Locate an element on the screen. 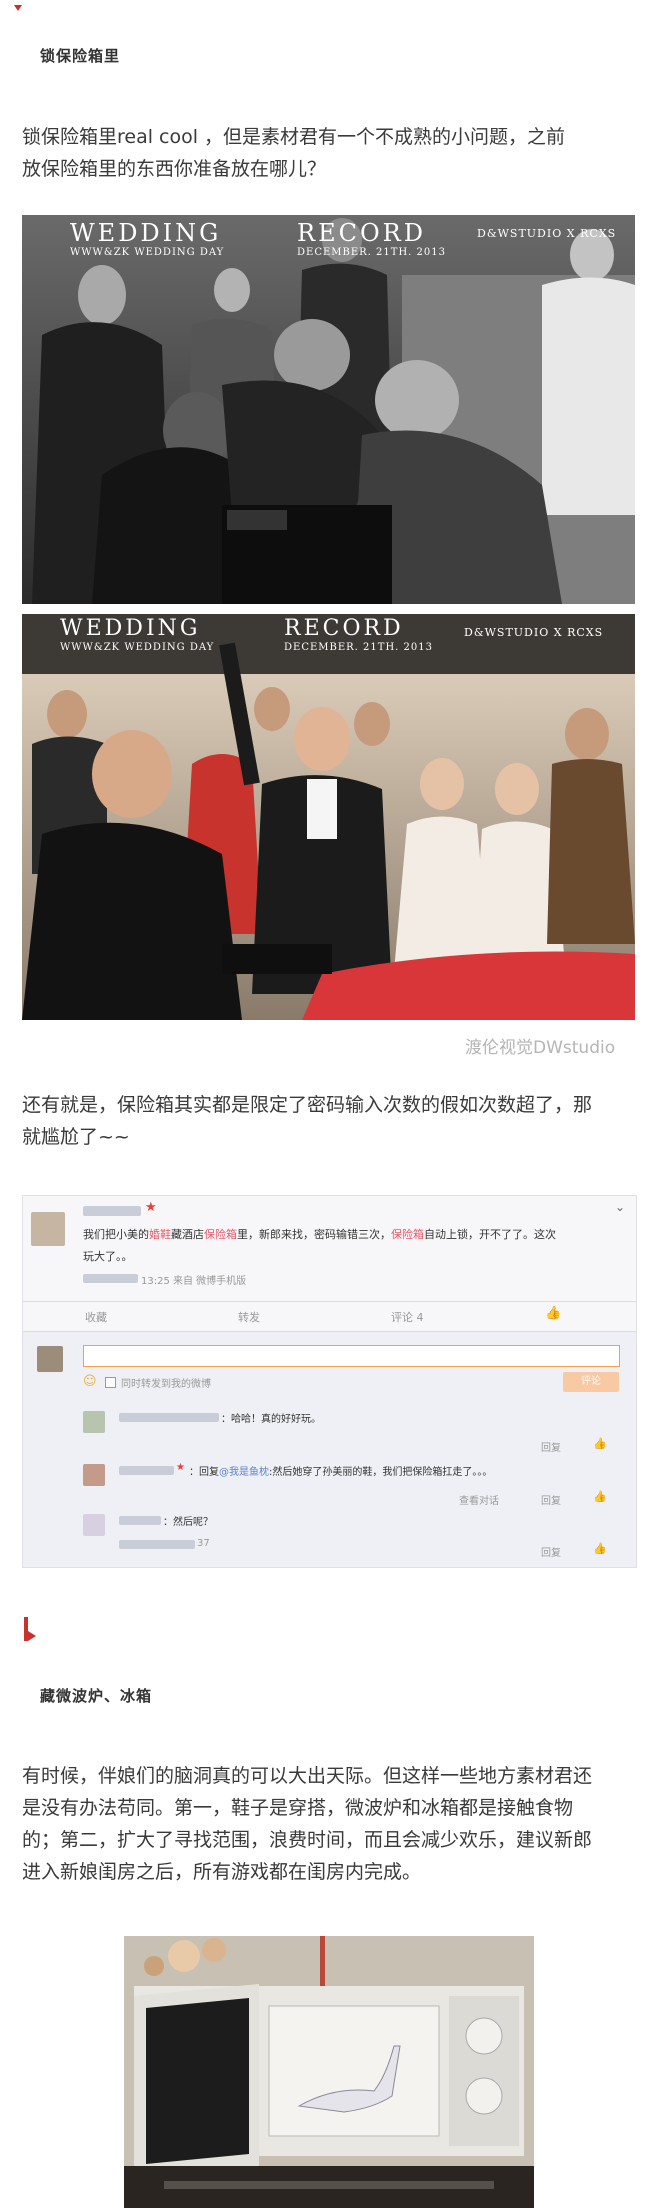  photo-1-brand: D&WSTUDIO X RCXS is located at coordinates (547, 233).